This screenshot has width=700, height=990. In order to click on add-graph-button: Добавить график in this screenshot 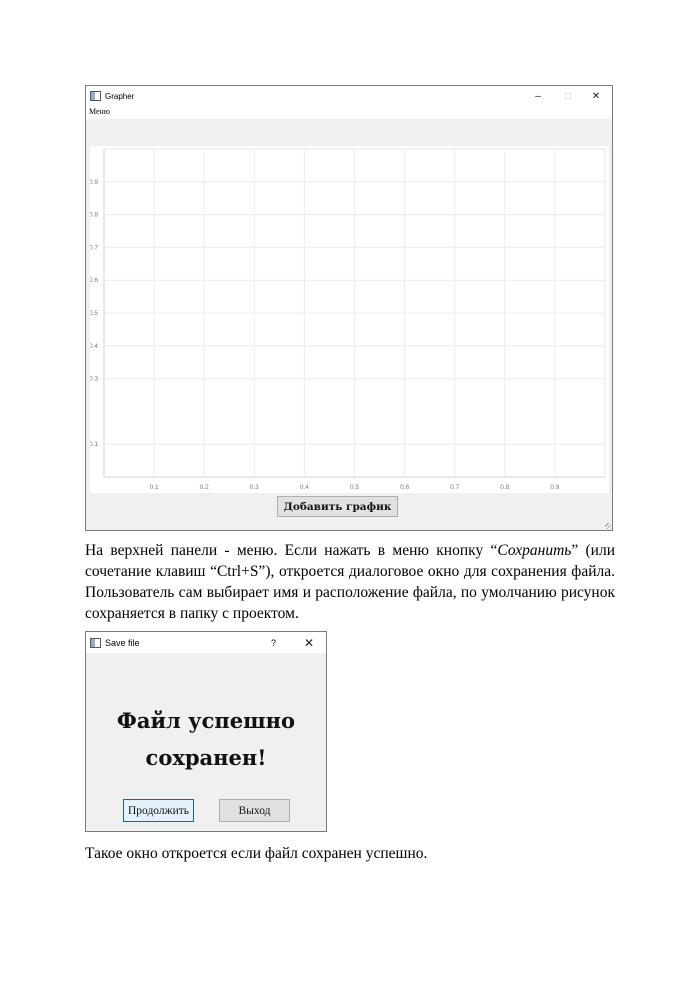, I will do `click(337, 506)`.